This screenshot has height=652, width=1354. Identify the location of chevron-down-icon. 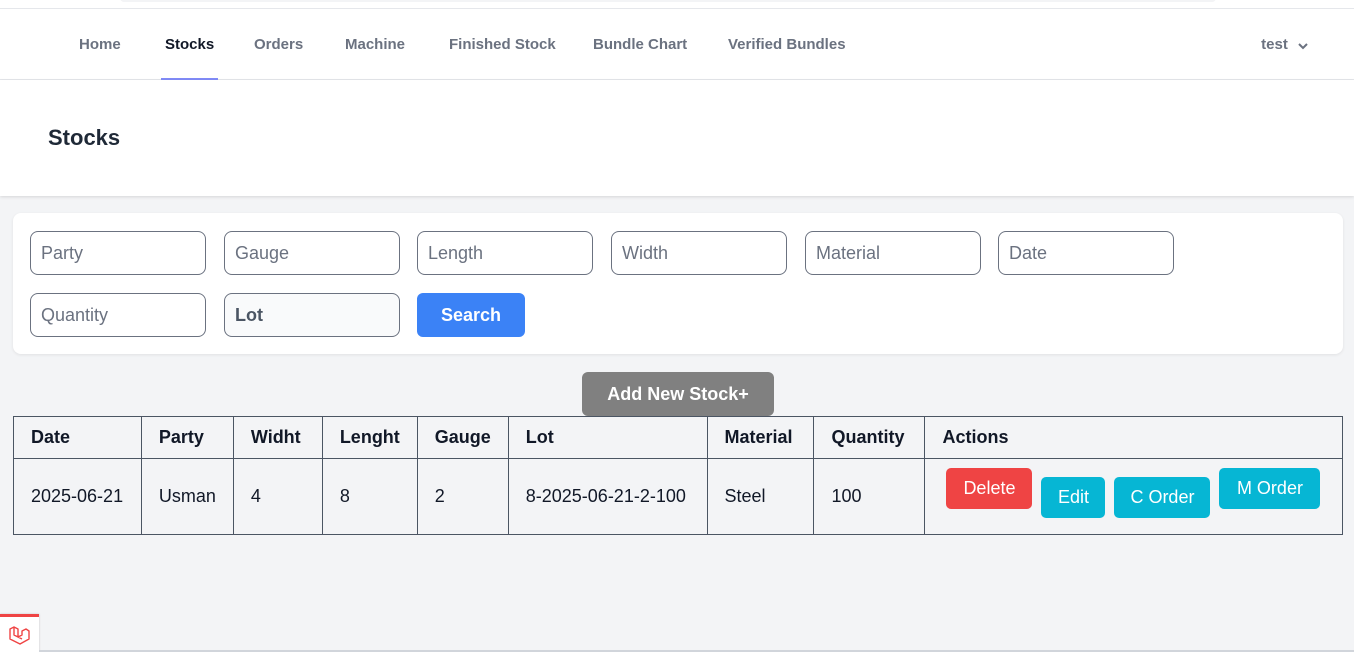
(1303, 45).